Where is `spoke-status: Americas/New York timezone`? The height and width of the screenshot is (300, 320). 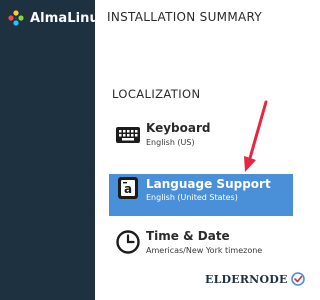 spoke-status: Americas/New York timezone is located at coordinates (204, 250).